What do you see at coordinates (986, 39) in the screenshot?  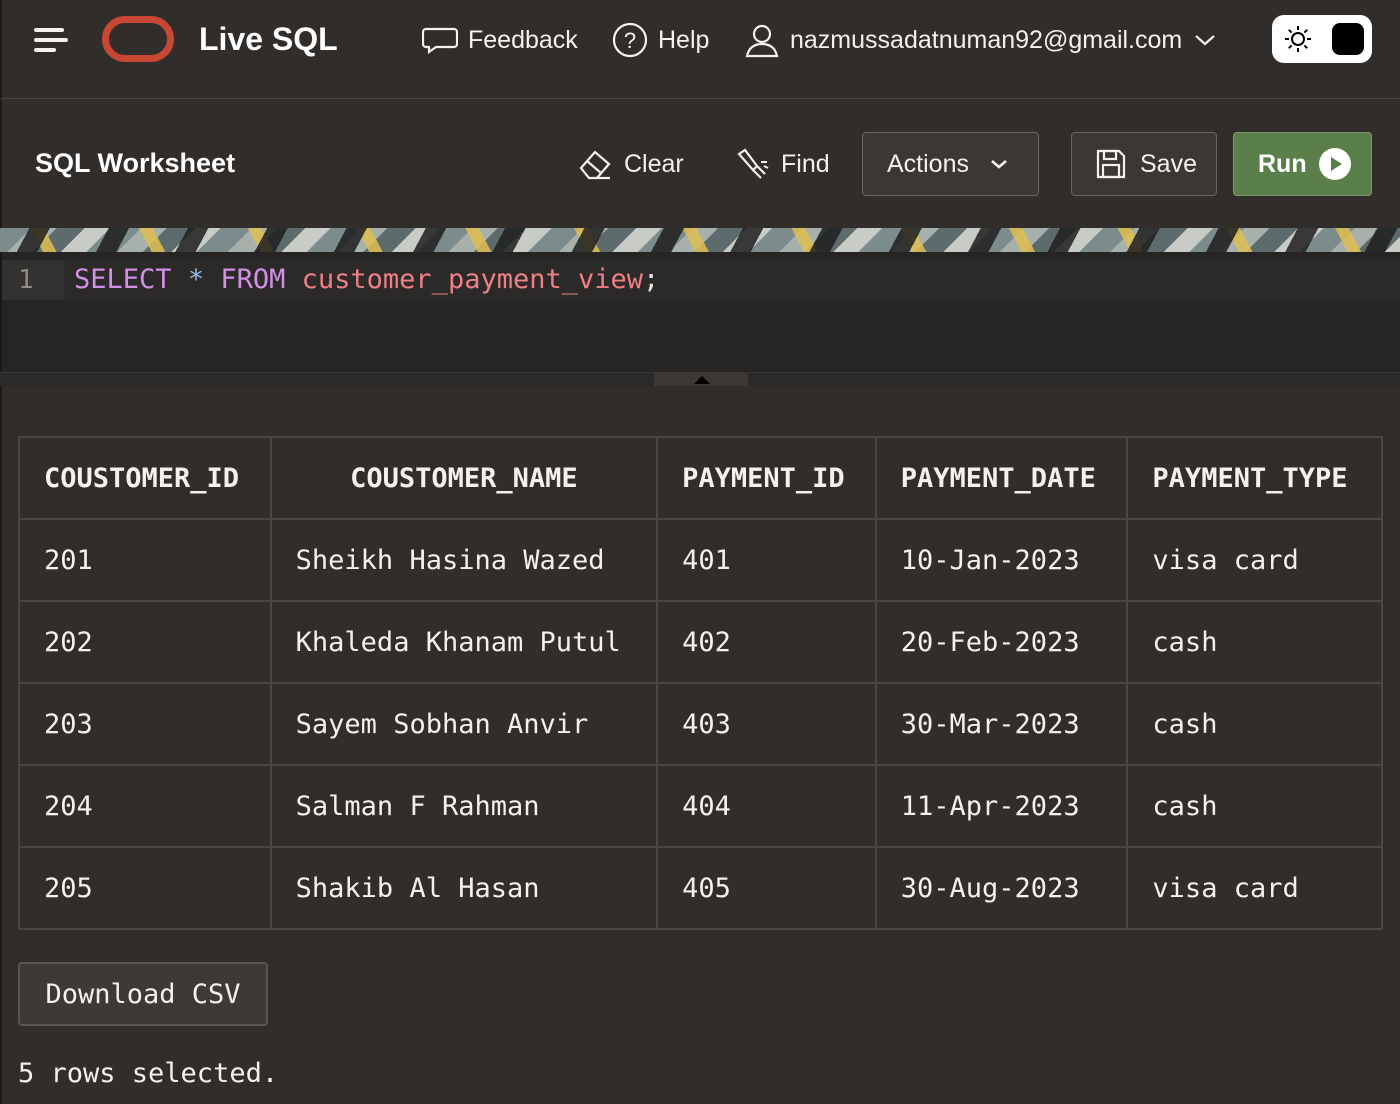 I see `user-email: nazmussadatnuman92@gmail.com` at bounding box center [986, 39].